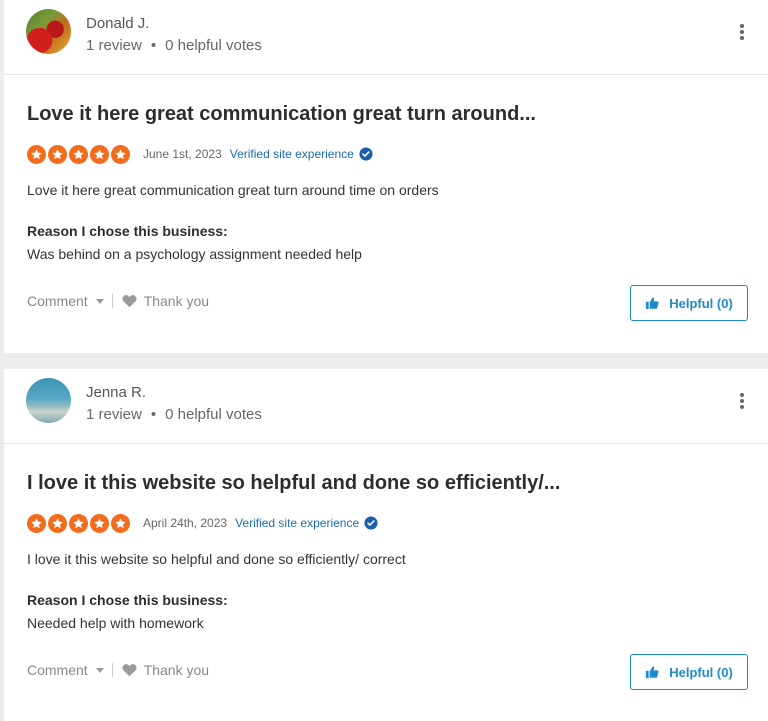  I want to click on review-header: Jenna R. 1 review • 0 helpful votes, so click(386, 406).